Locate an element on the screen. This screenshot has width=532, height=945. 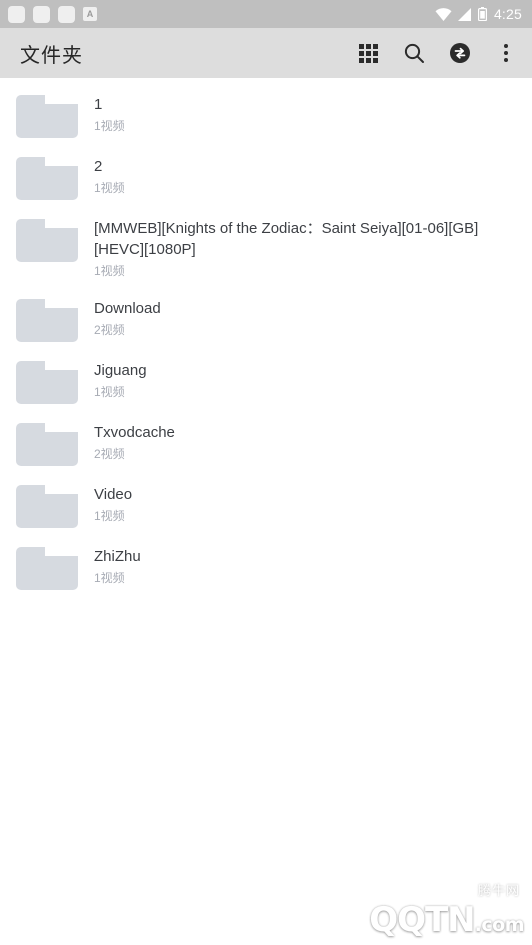
search-icon is located at coordinates (414, 53).